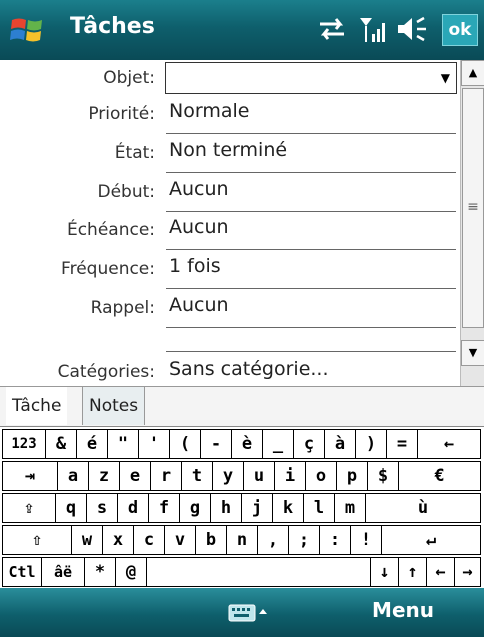 The width and height of the screenshot is (484, 637). I want to click on ctrl-key: Ctl, so click(22, 572).